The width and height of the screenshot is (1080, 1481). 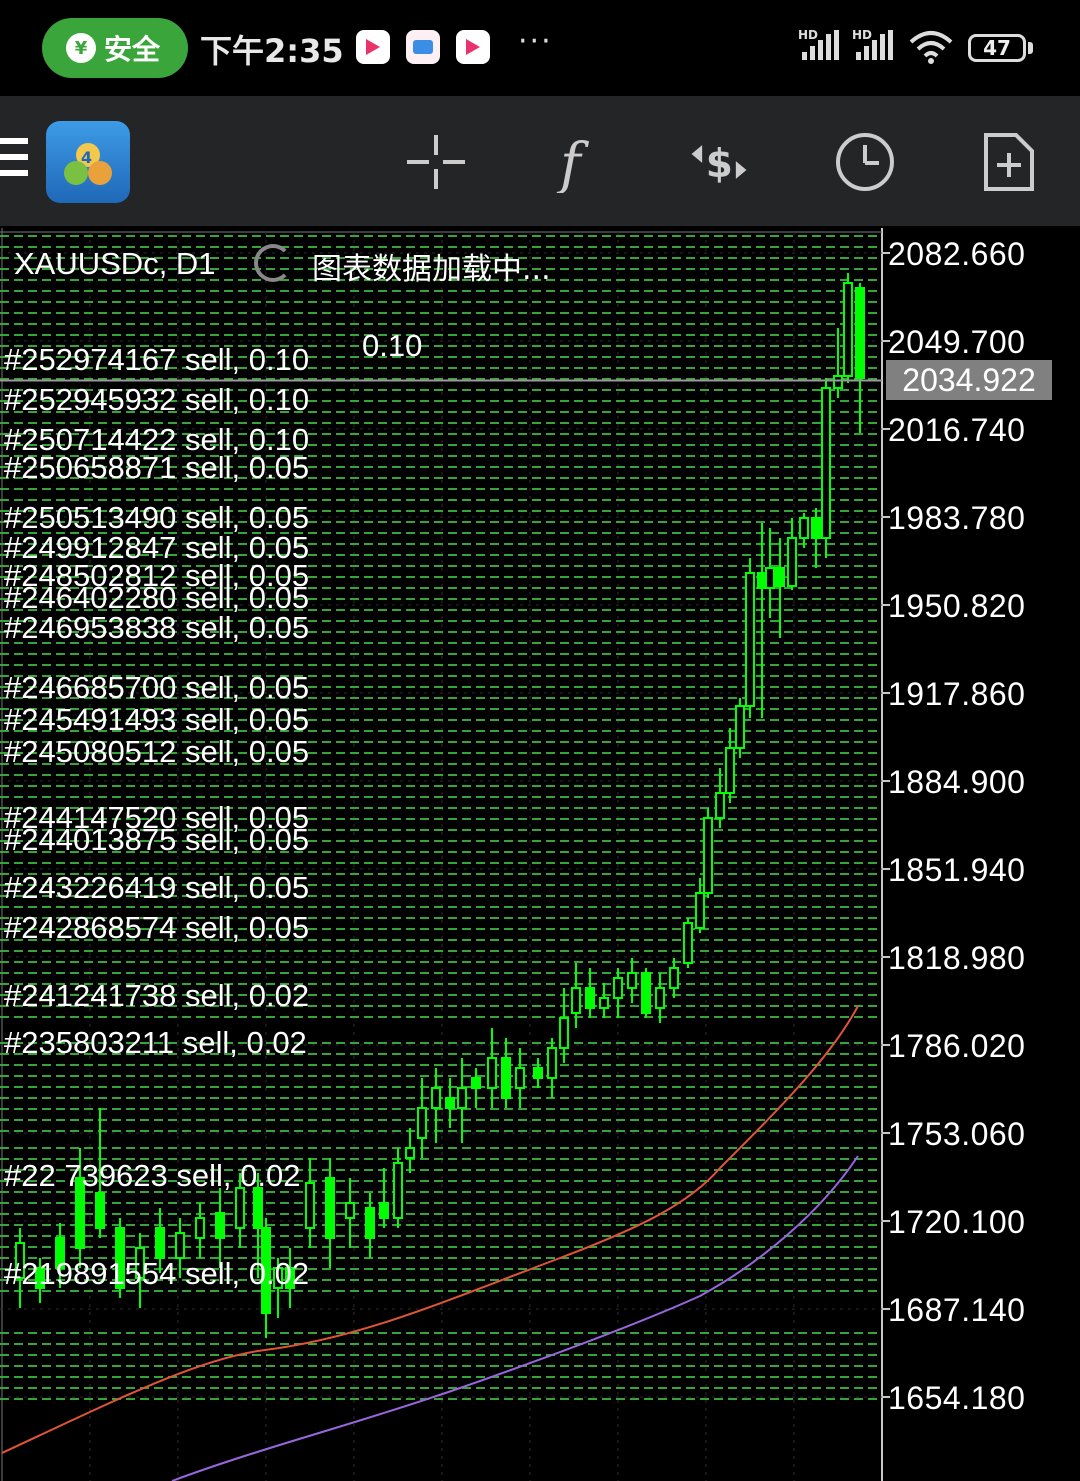 What do you see at coordinates (931, 47) in the screenshot?
I see `wifi-icon` at bounding box center [931, 47].